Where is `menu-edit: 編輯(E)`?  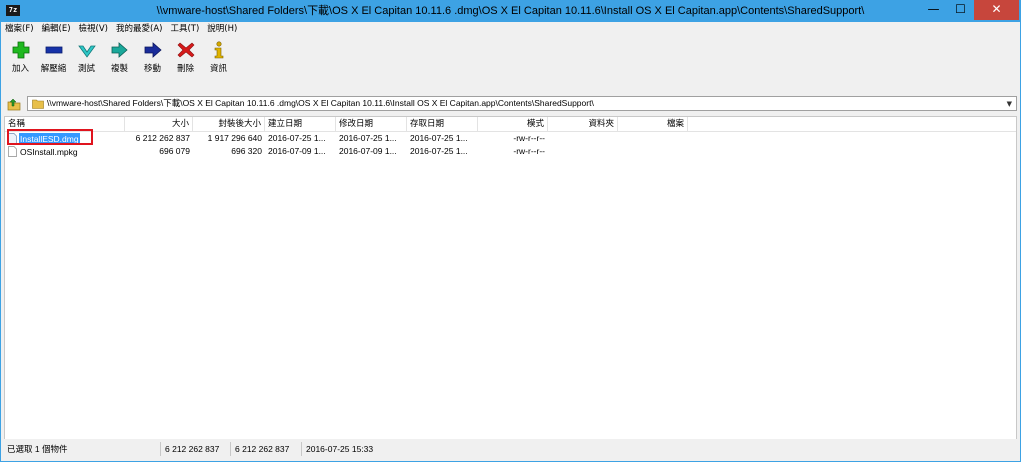 menu-edit: 編輯(E) is located at coordinates (56, 29).